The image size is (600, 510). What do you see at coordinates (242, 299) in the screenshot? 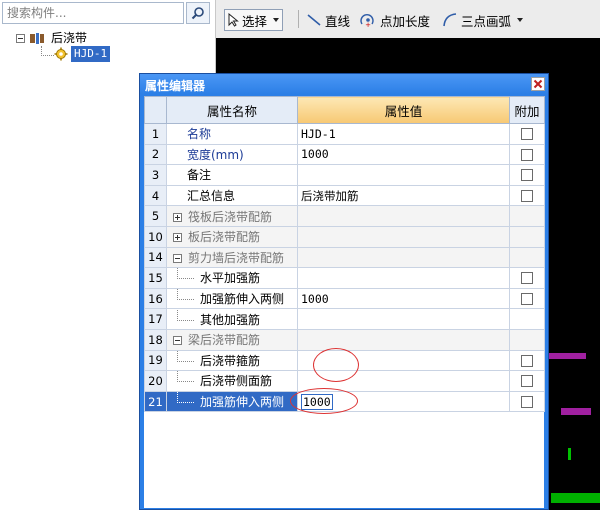
I see `property-name: 加强筋伸入两侧` at bounding box center [242, 299].